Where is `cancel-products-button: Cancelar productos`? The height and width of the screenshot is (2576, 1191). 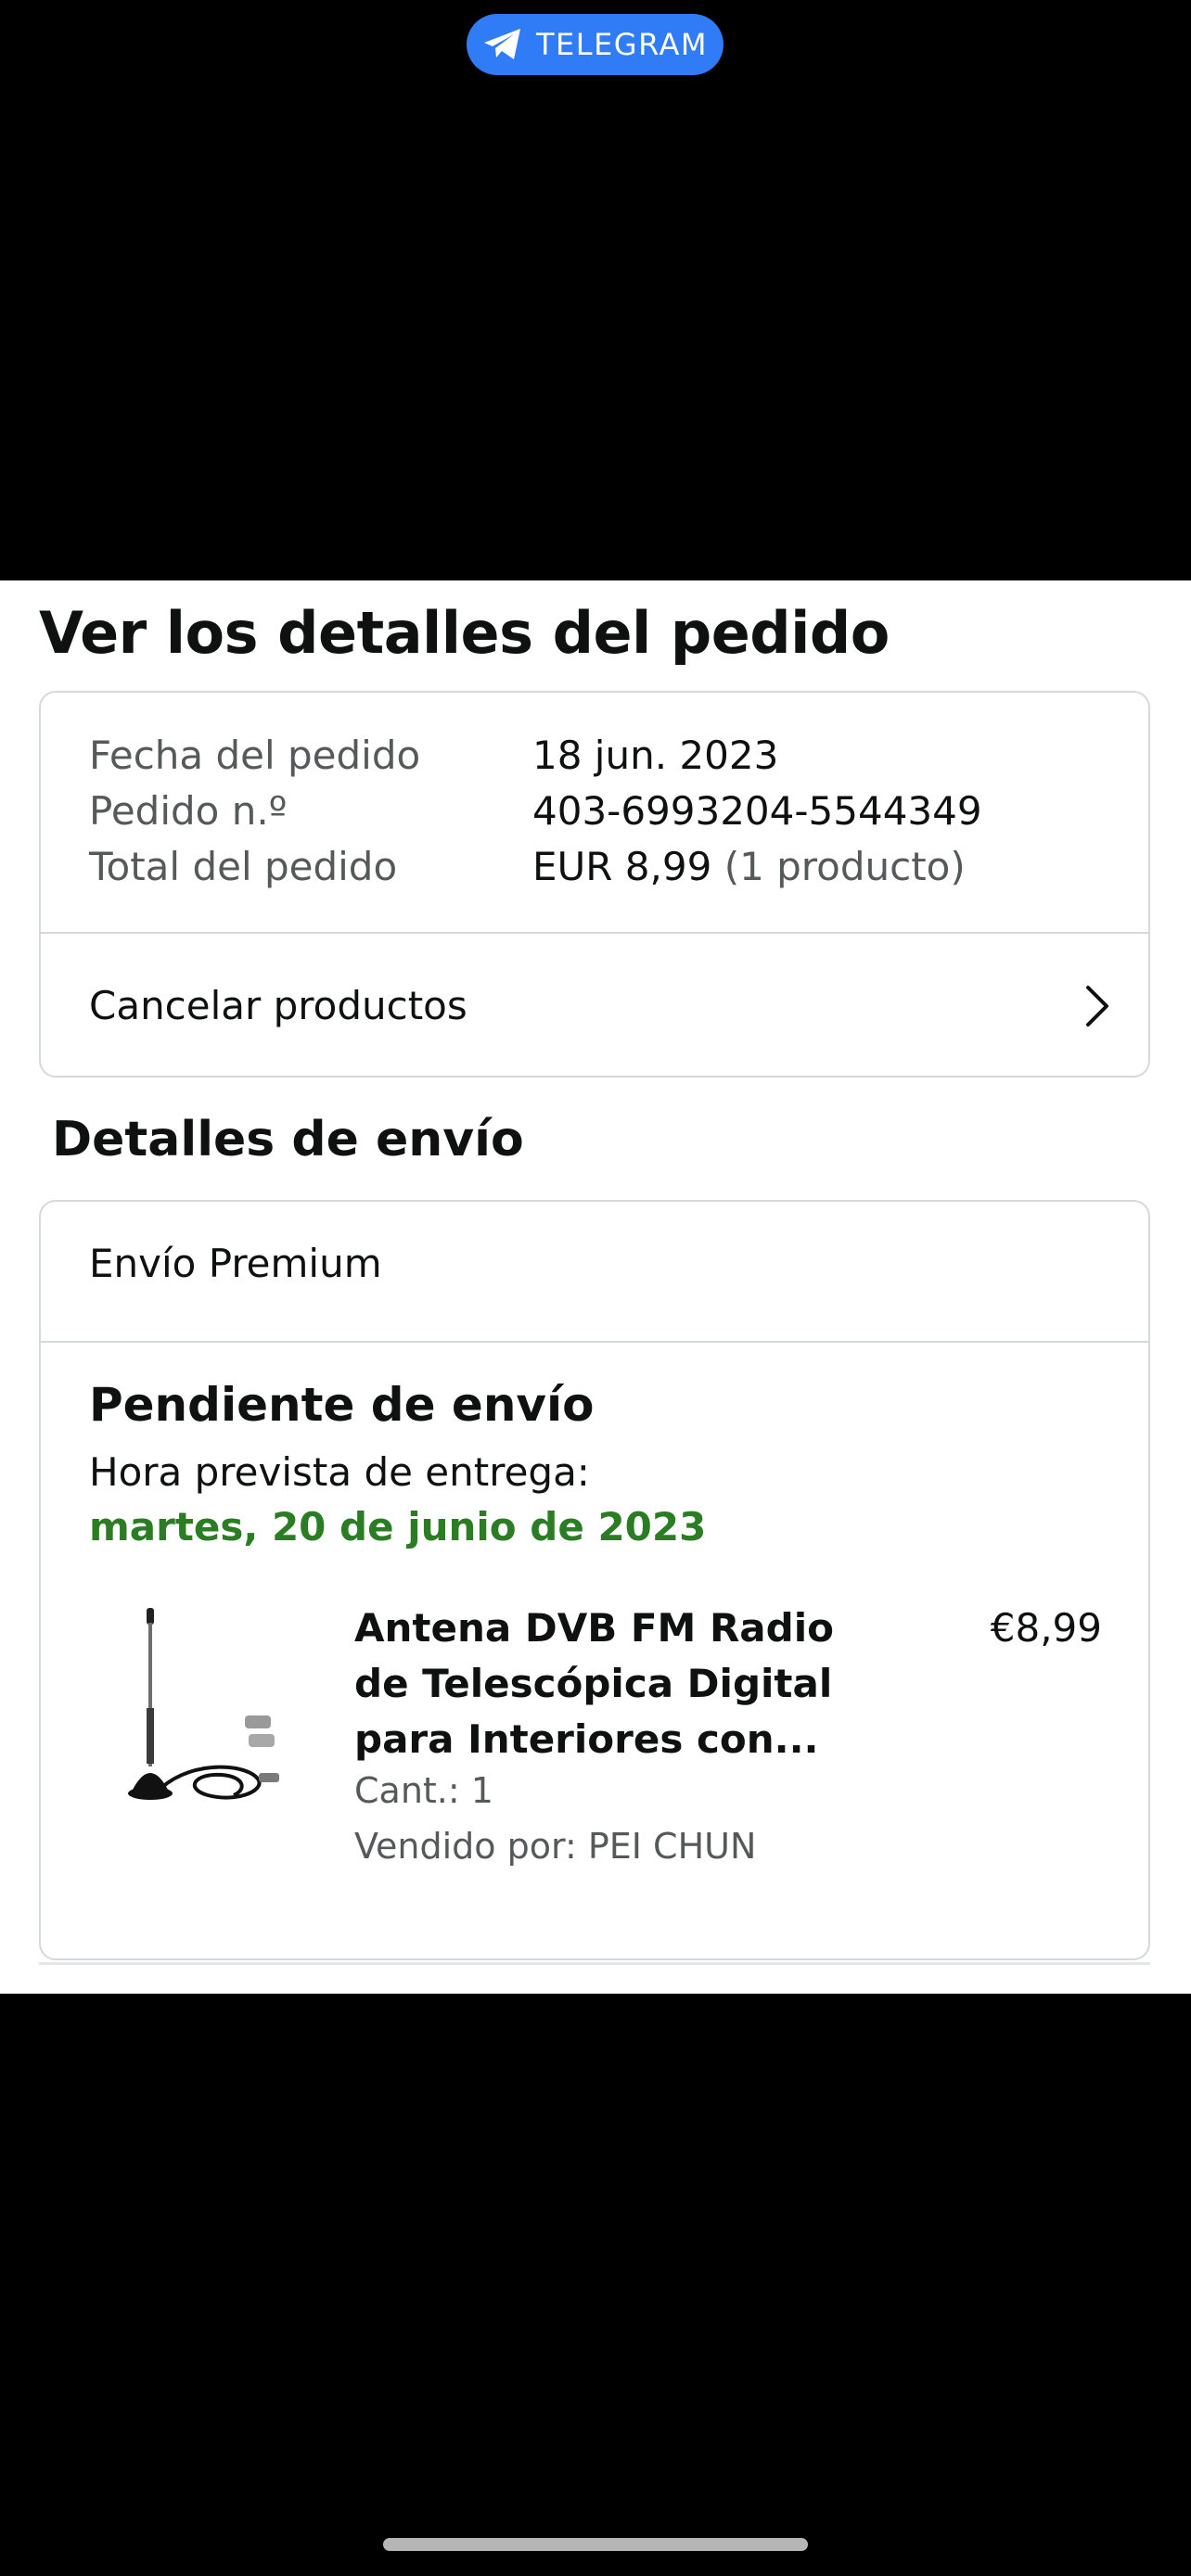 cancel-products-button: Cancelar productos is located at coordinates (594, 1006).